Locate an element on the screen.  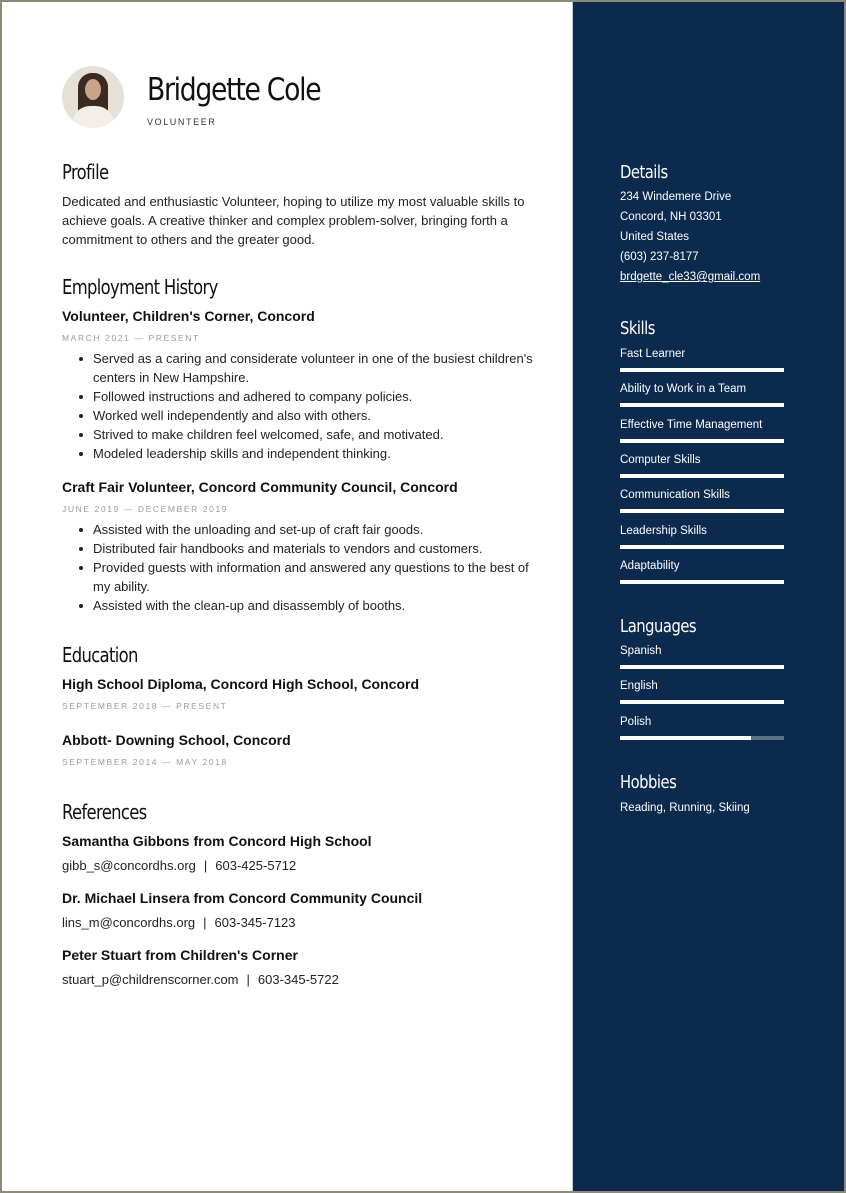
education-heading: Education is located at coordinates (100, 655).